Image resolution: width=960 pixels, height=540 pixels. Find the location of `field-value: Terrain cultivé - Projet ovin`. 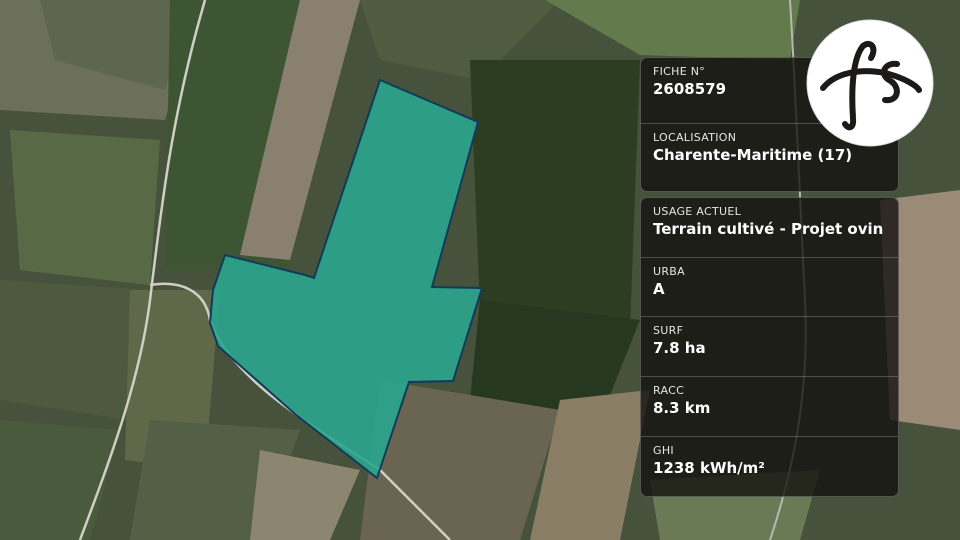

field-value: Terrain cultivé - Projet ovin is located at coordinates (768, 229).